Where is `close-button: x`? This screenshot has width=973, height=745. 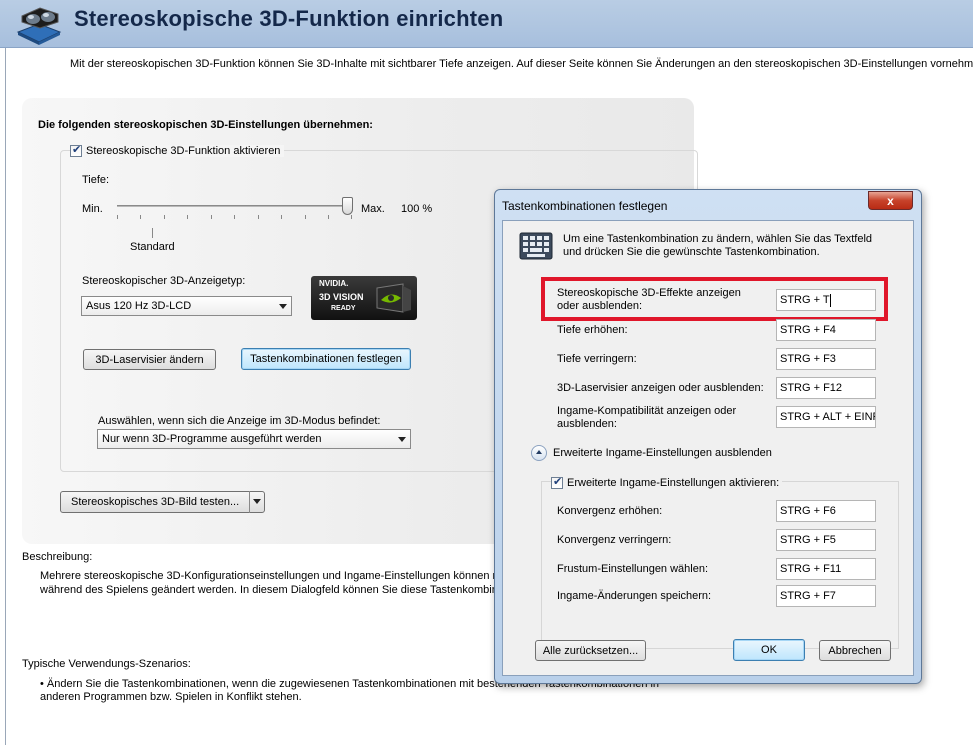
close-button: x is located at coordinates (890, 200).